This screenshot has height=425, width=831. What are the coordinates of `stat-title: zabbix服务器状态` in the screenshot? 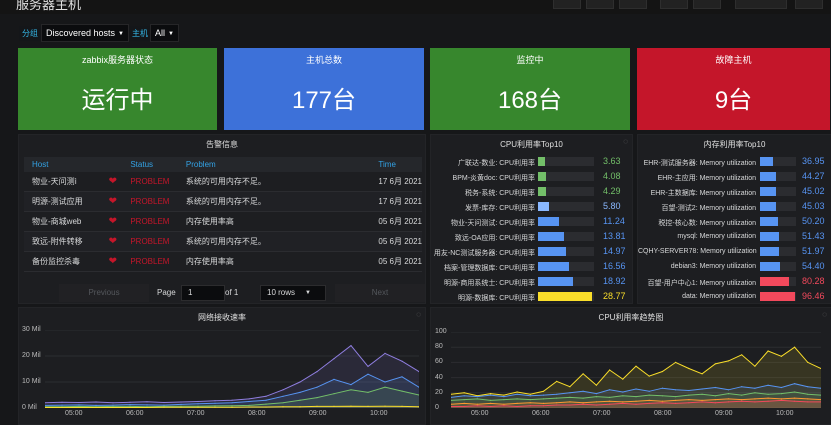 It's located at (117, 60).